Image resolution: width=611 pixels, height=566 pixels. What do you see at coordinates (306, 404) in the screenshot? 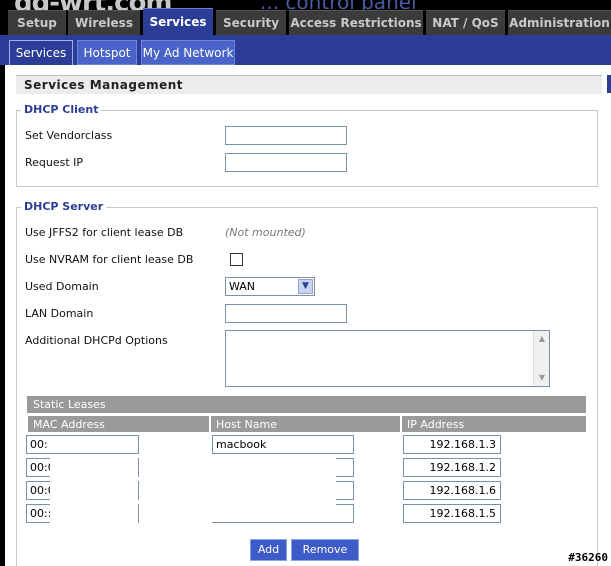
I see `static-leases-title: Static Leases` at bounding box center [306, 404].